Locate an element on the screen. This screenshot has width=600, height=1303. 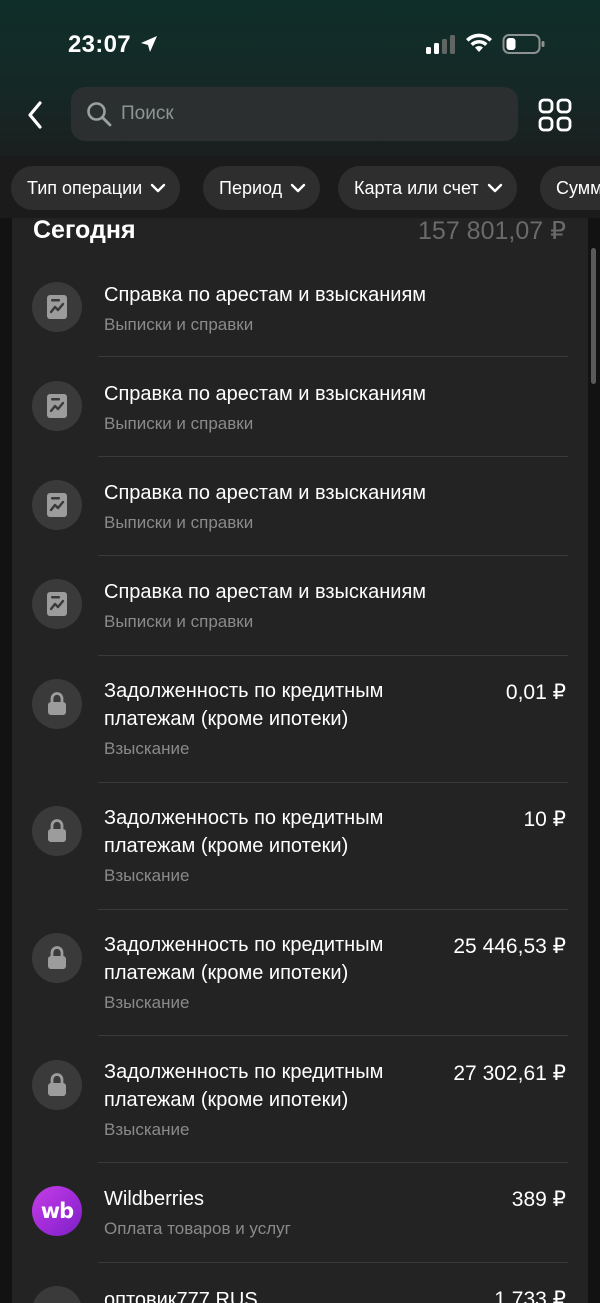
filter-amount: Сумма is located at coordinates (570, 188).